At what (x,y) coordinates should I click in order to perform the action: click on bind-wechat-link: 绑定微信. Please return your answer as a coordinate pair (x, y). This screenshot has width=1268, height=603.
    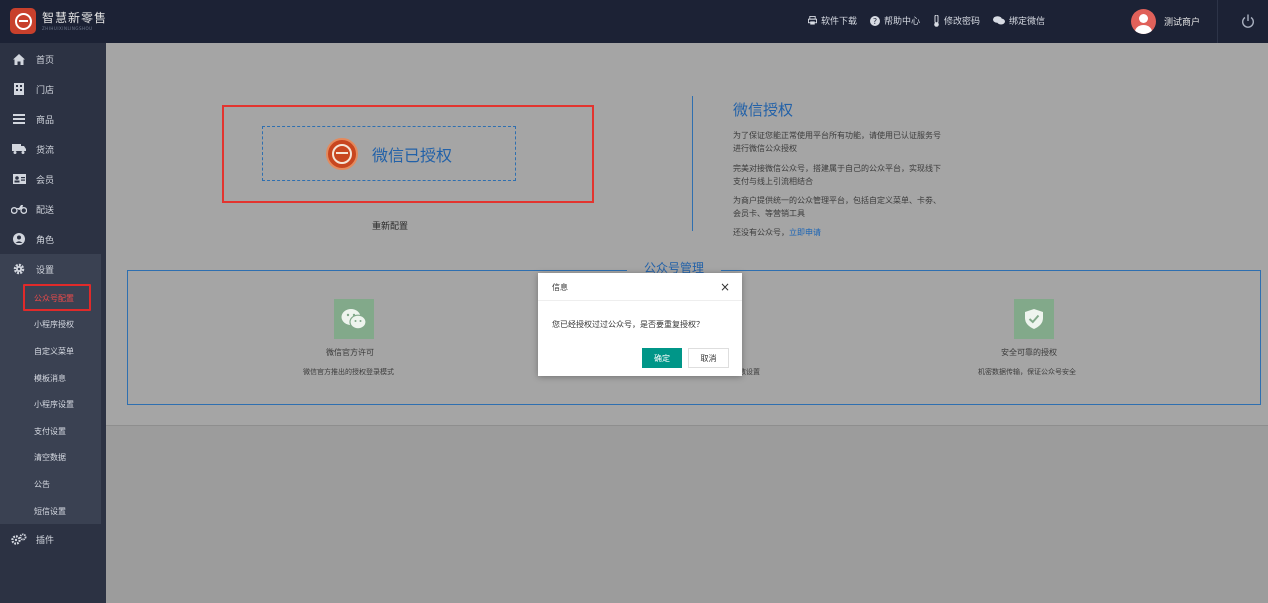
    Looking at the image, I should click on (1019, 20).